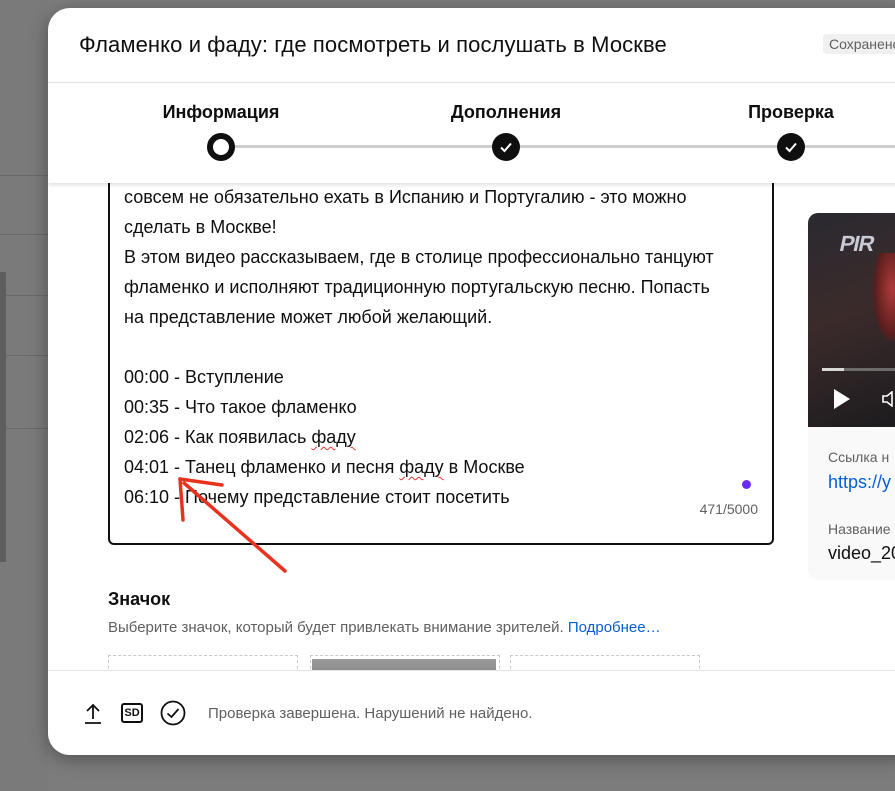 The image size is (895, 791). I want to click on video-progress-bar, so click(858, 369).